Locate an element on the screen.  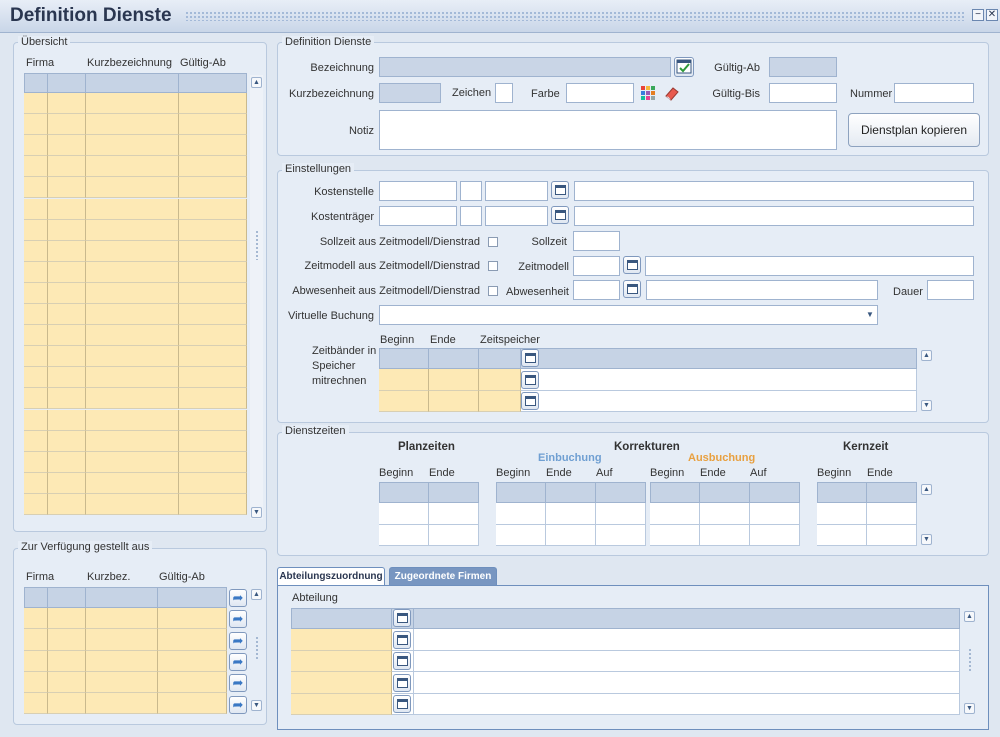
zeitmodell-checkbox is located at coordinates (493, 266).